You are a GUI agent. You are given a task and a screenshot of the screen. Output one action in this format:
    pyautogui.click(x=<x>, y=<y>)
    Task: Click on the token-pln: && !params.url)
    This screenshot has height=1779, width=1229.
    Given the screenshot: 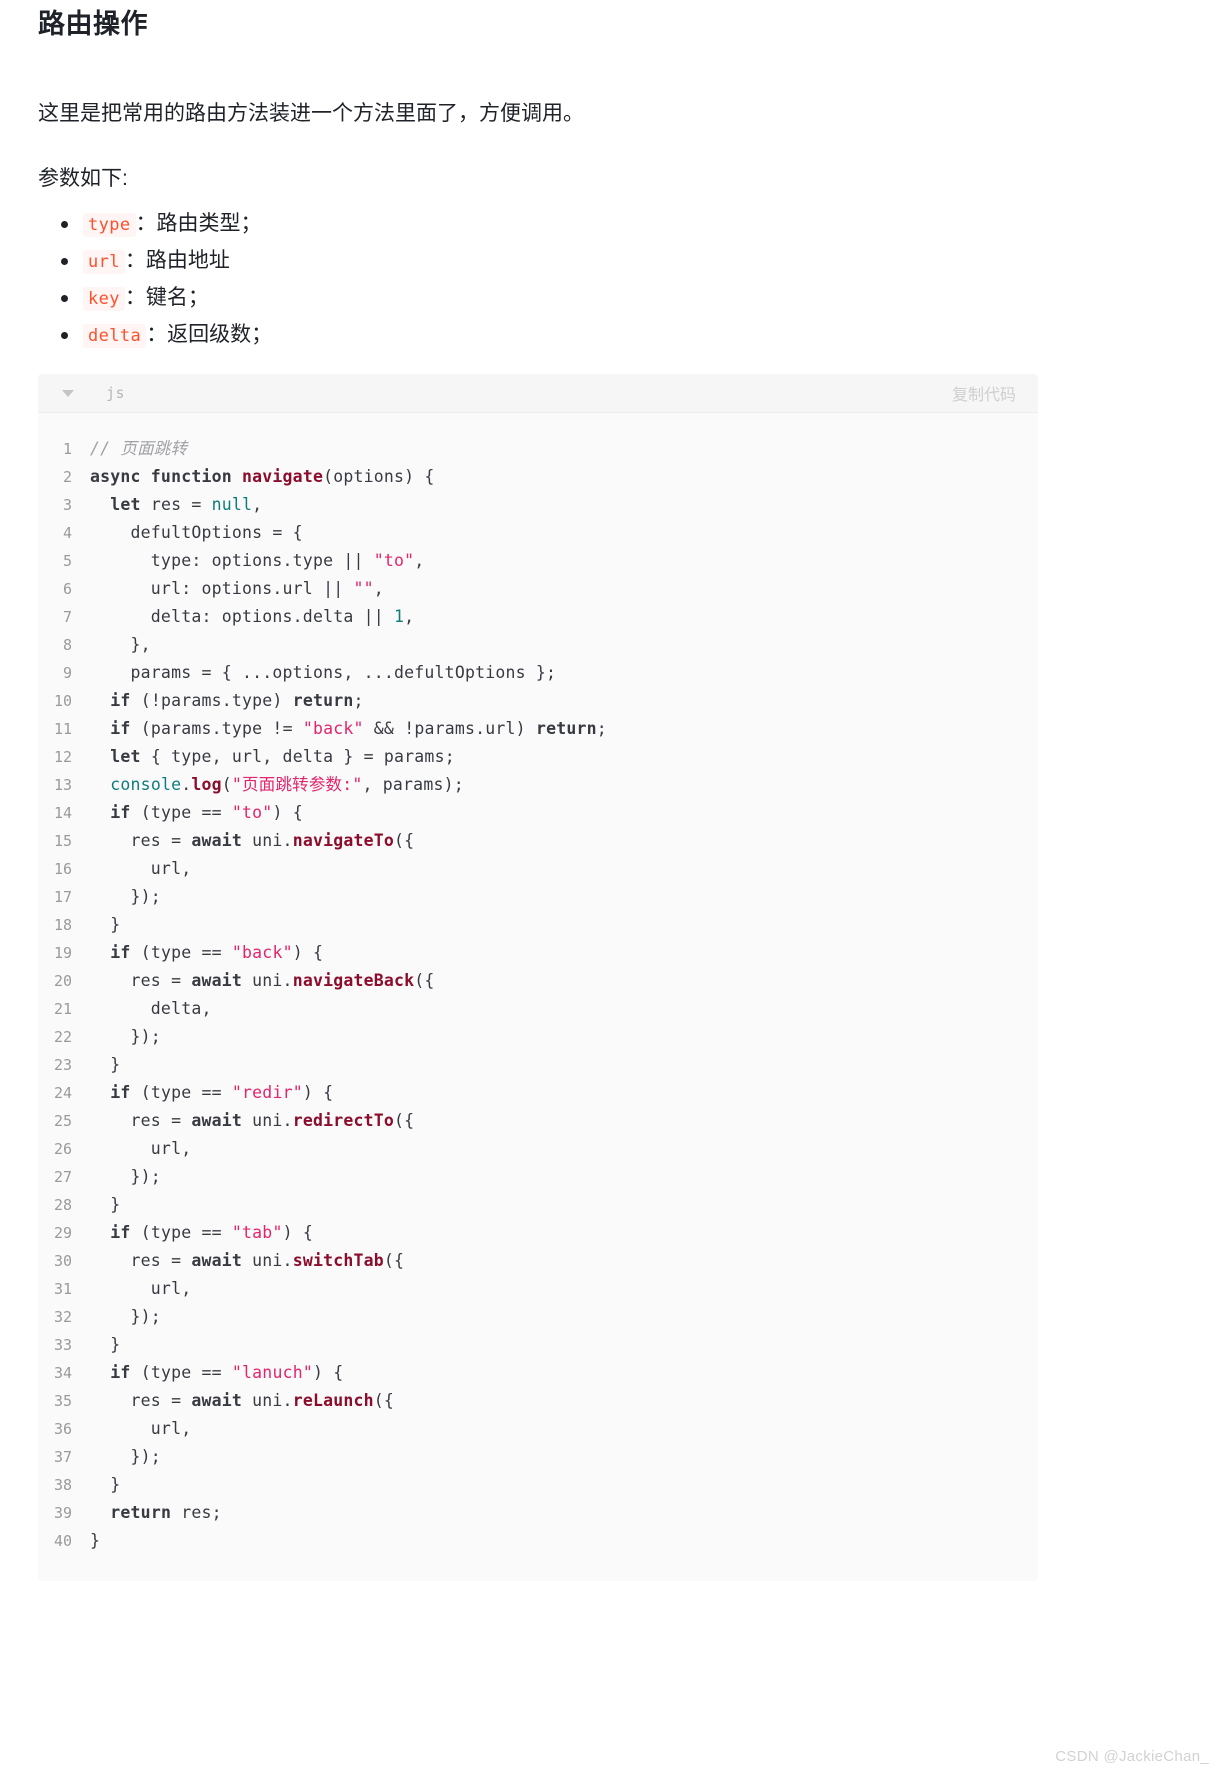 What is the action you would take?
    pyautogui.click(x=449, y=728)
    